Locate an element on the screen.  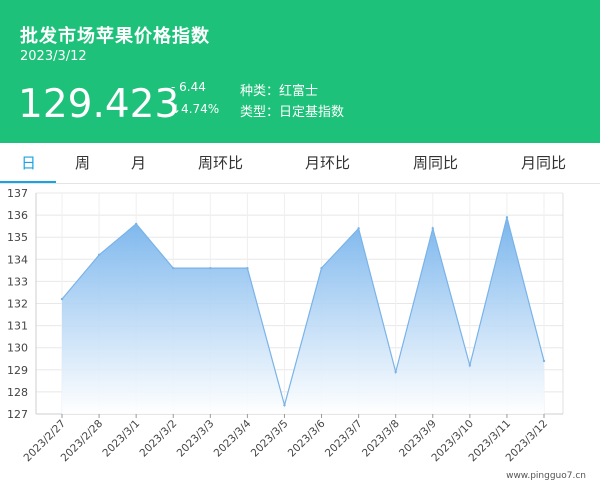
type-value: 日定基指数 is located at coordinates (312, 112).